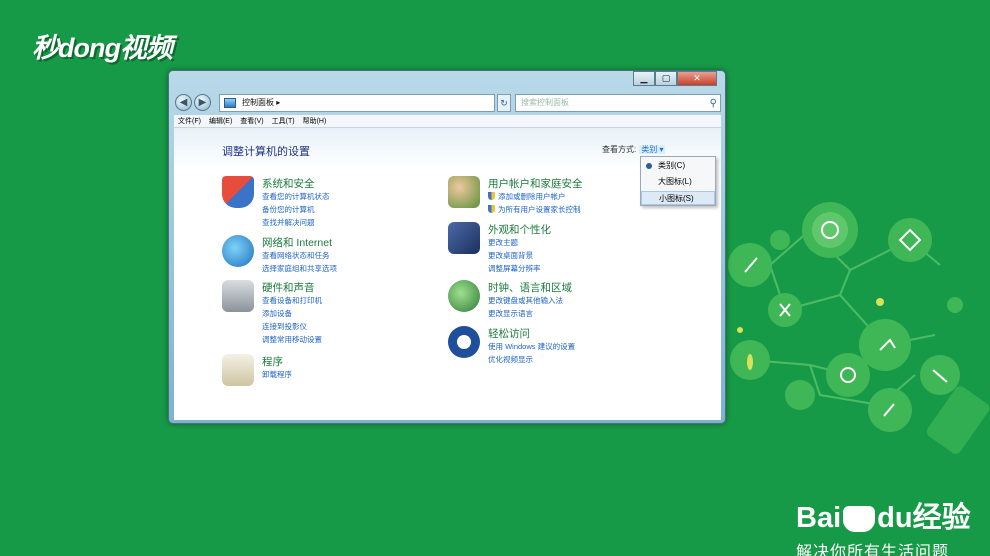  I want to click on breadcrumb: 控制面板, so click(258, 102).